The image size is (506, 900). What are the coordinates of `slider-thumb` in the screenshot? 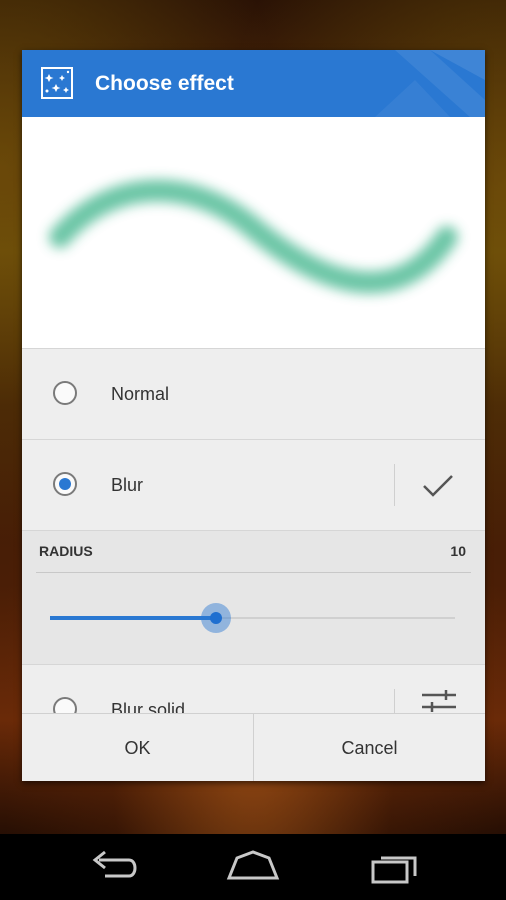 It's located at (216, 618).